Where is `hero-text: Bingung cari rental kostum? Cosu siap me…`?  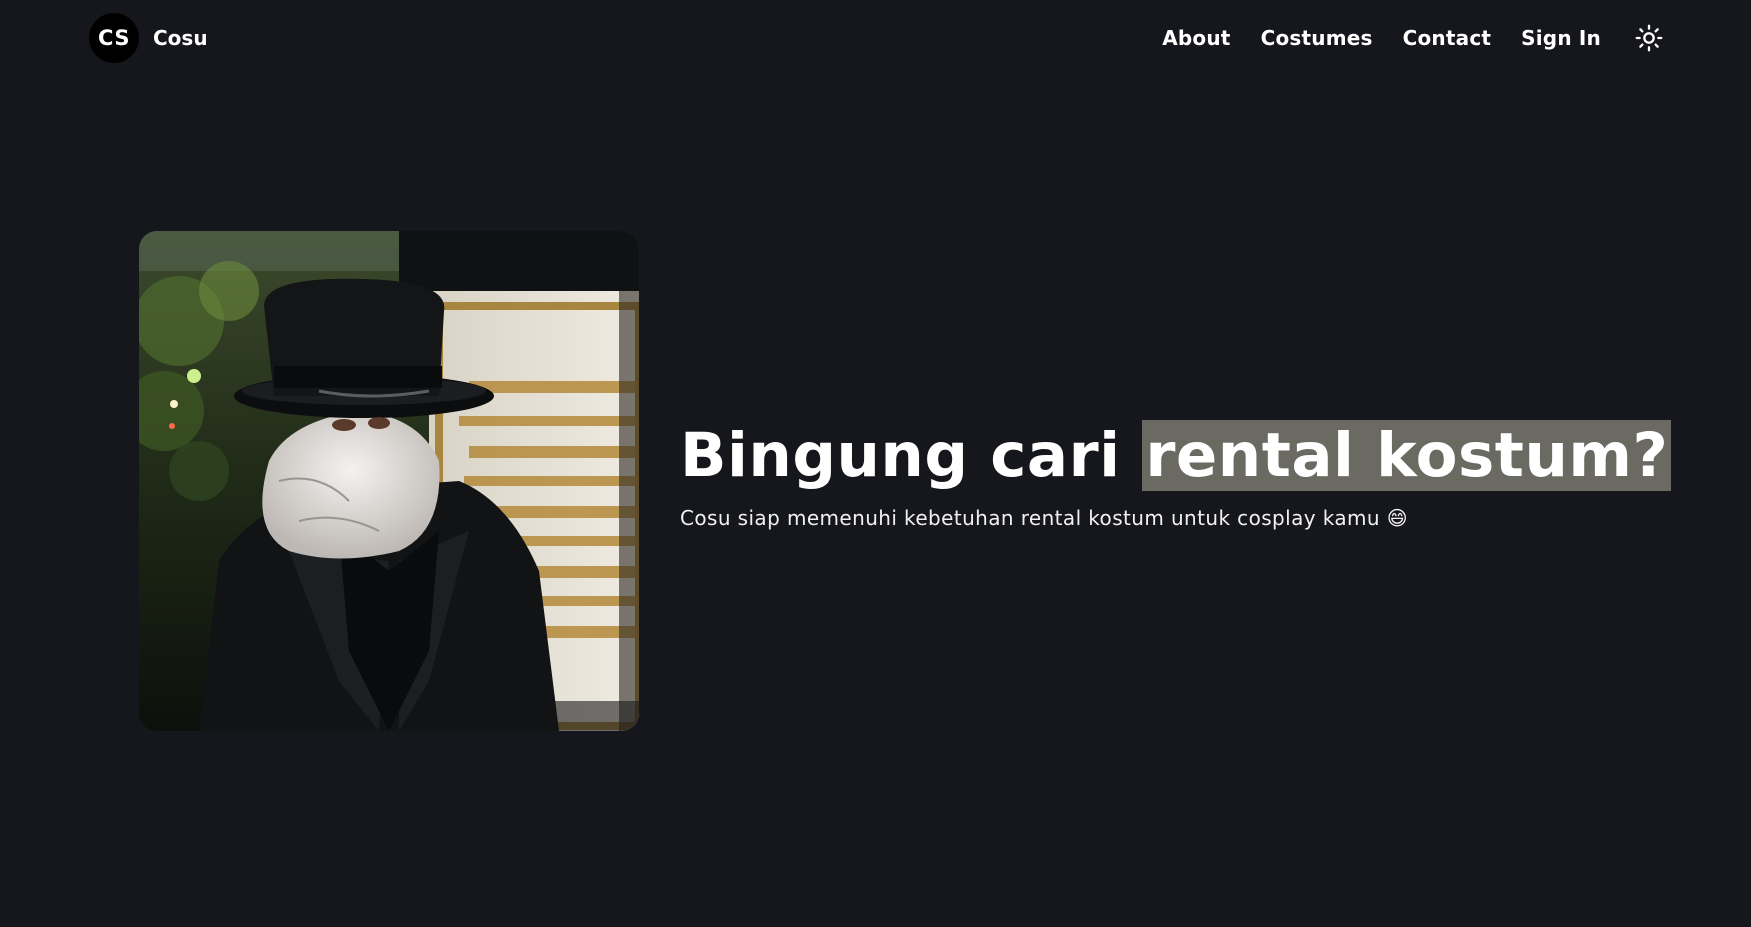
hero-text: Bingung cari rental kostum? Cosu siap me… is located at coordinates (1176, 475).